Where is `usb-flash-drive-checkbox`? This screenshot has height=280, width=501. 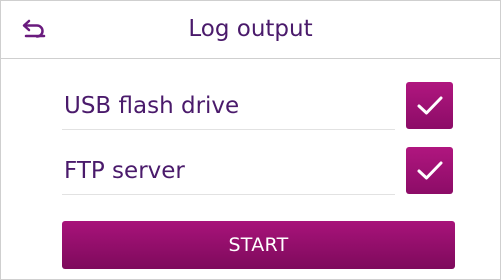 usb-flash-drive-checkbox is located at coordinates (429, 105).